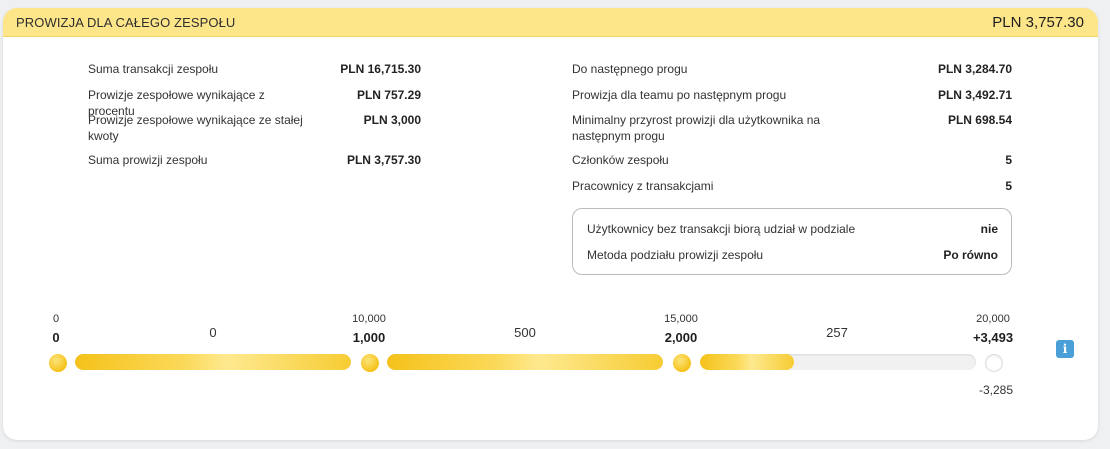  Describe the element at coordinates (525, 332) in the screenshot. I see `segment-commission: 500` at that location.